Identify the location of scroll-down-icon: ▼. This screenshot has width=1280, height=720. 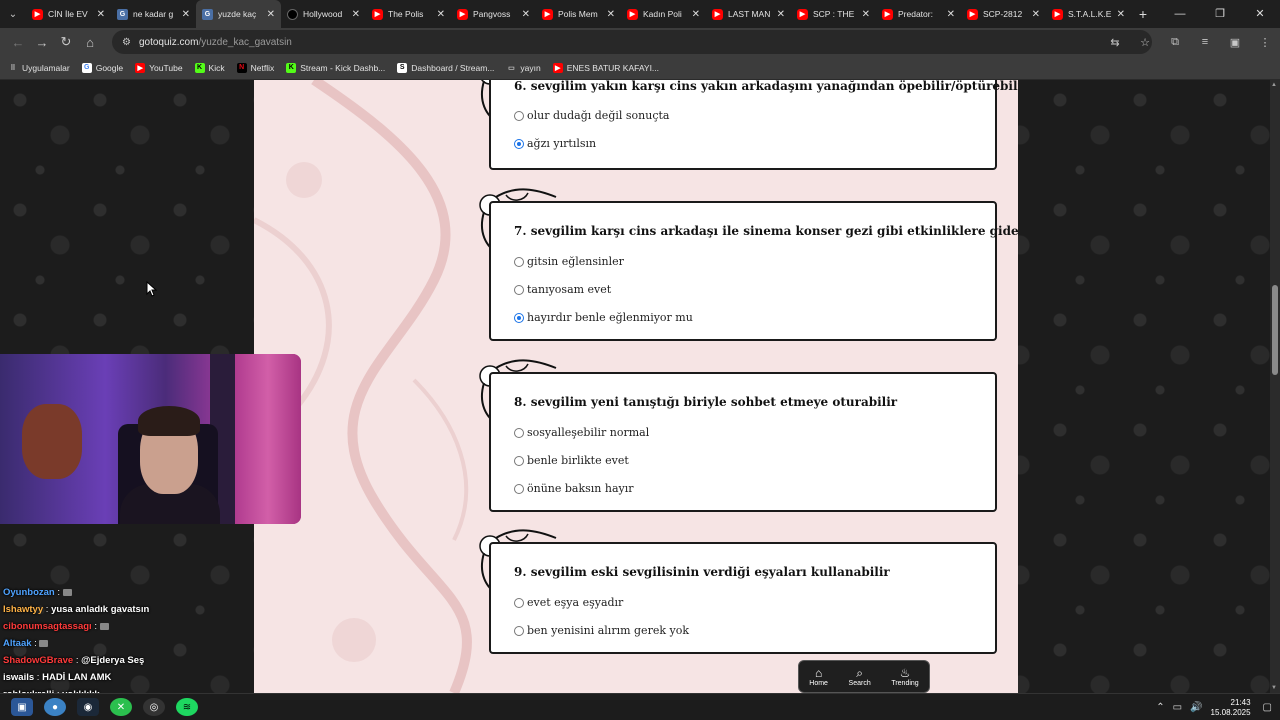
(1274, 688).